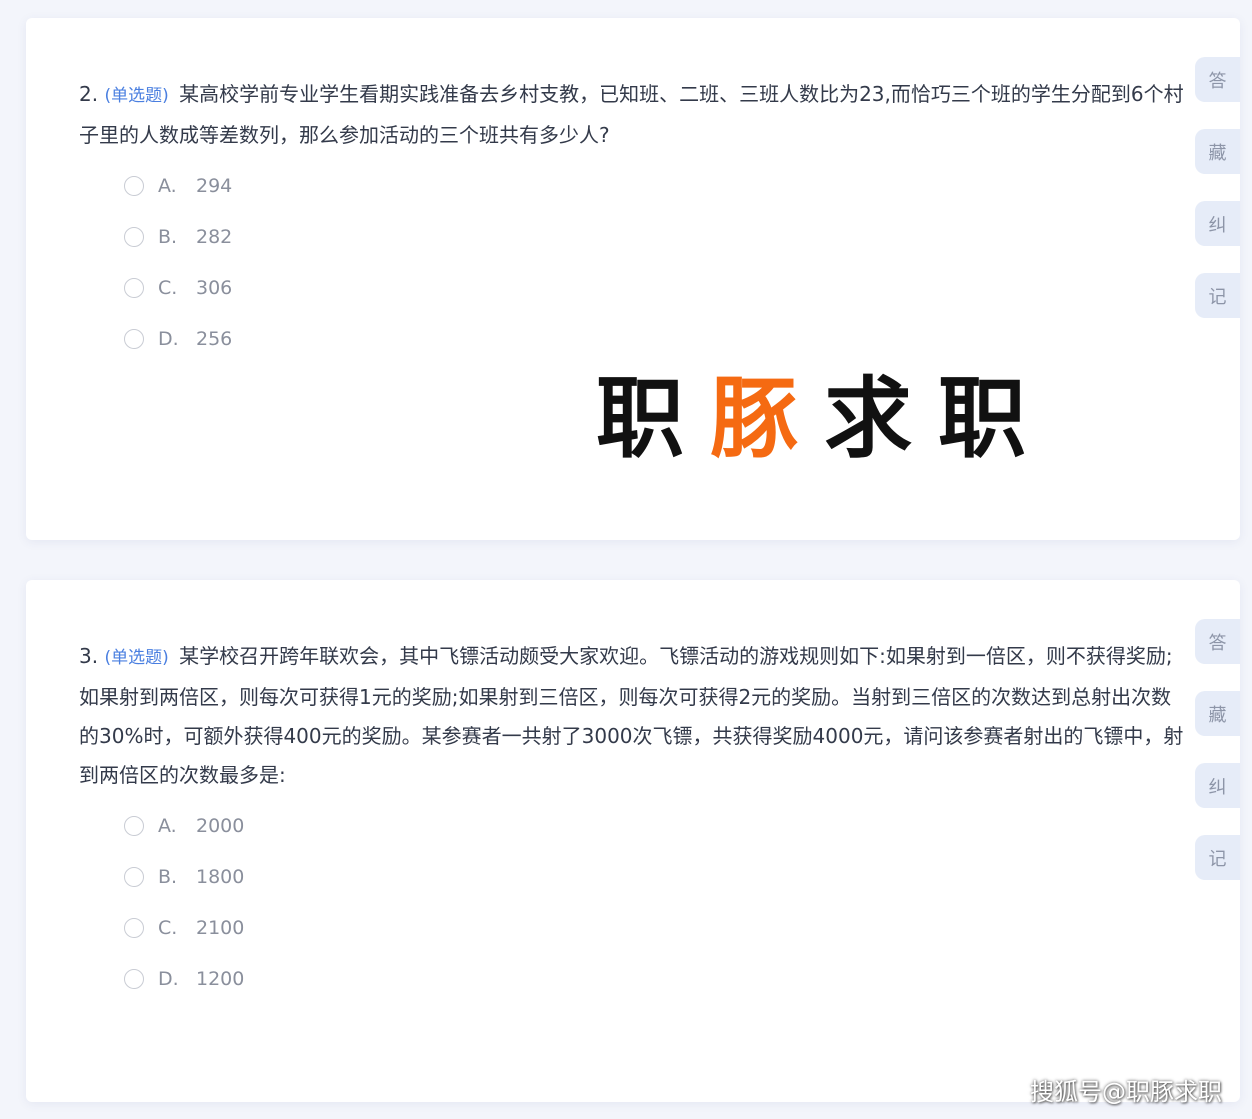 Image resolution: width=1252 pixels, height=1119 pixels. What do you see at coordinates (184, 825) in the screenshot?
I see `option-a: A. 2000` at bounding box center [184, 825].